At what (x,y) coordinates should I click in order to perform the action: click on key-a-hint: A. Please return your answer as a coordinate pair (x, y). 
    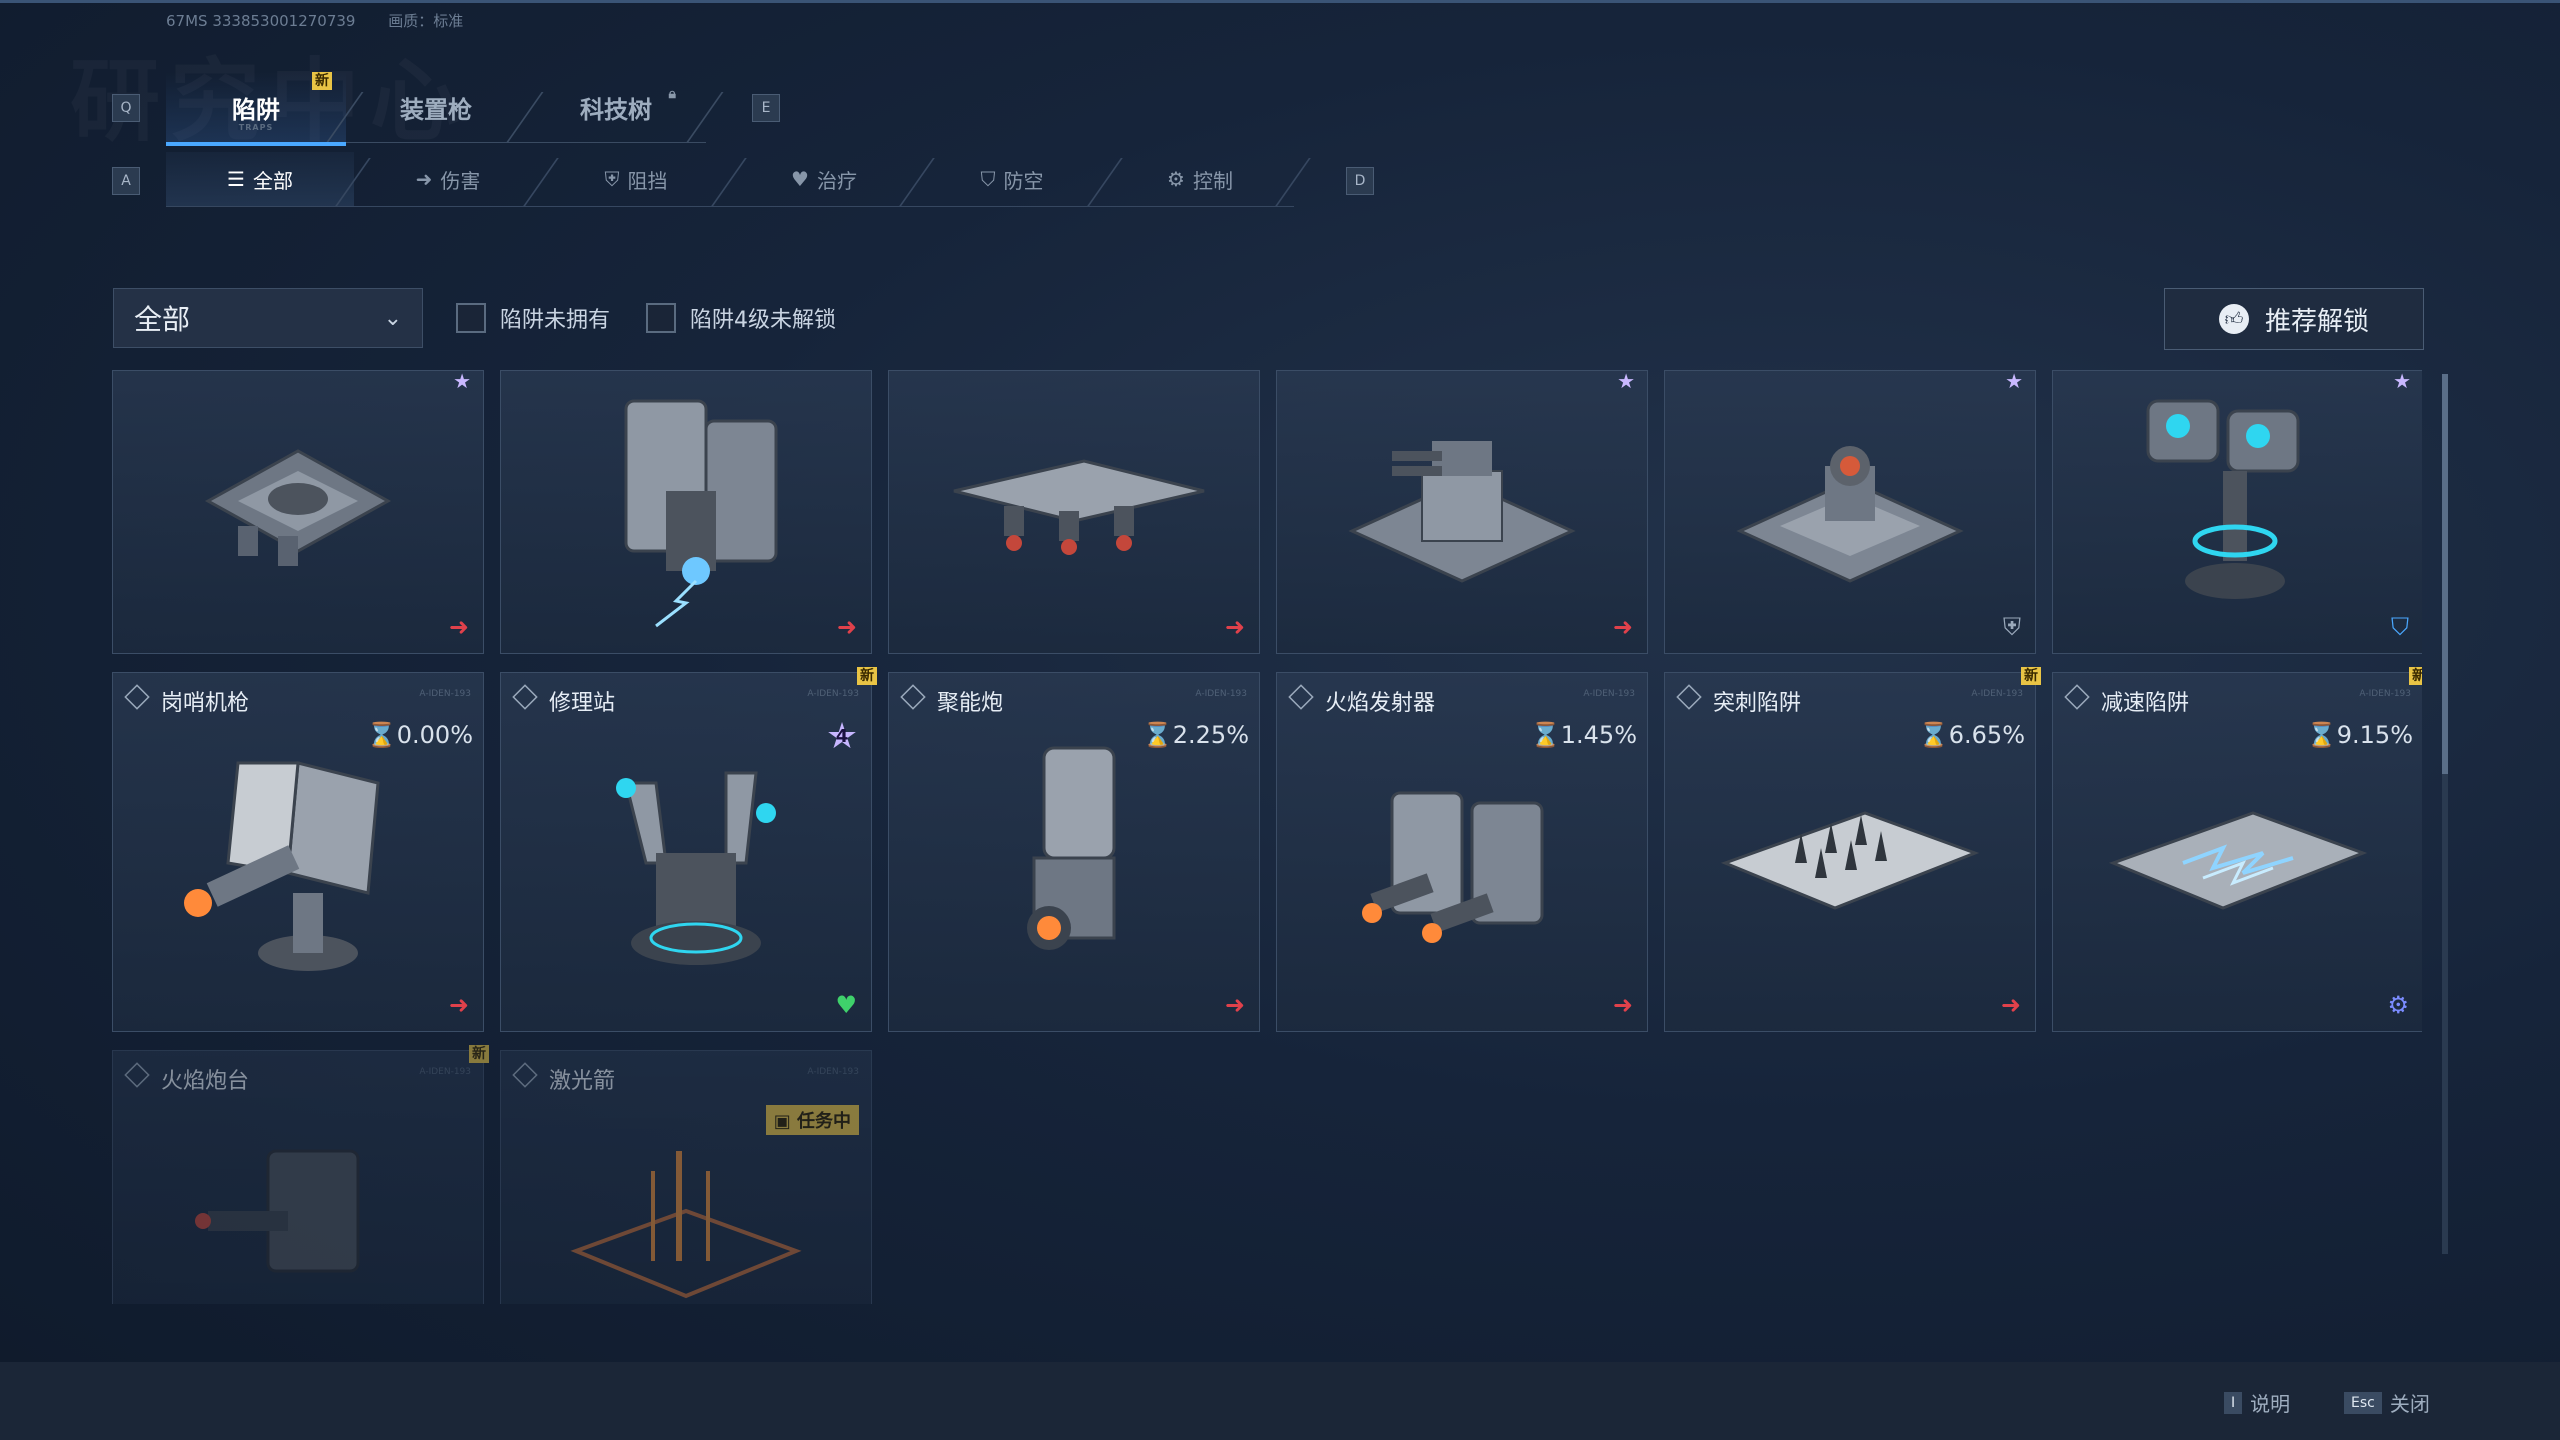
    Looking at the image, I should click on (126, 181).